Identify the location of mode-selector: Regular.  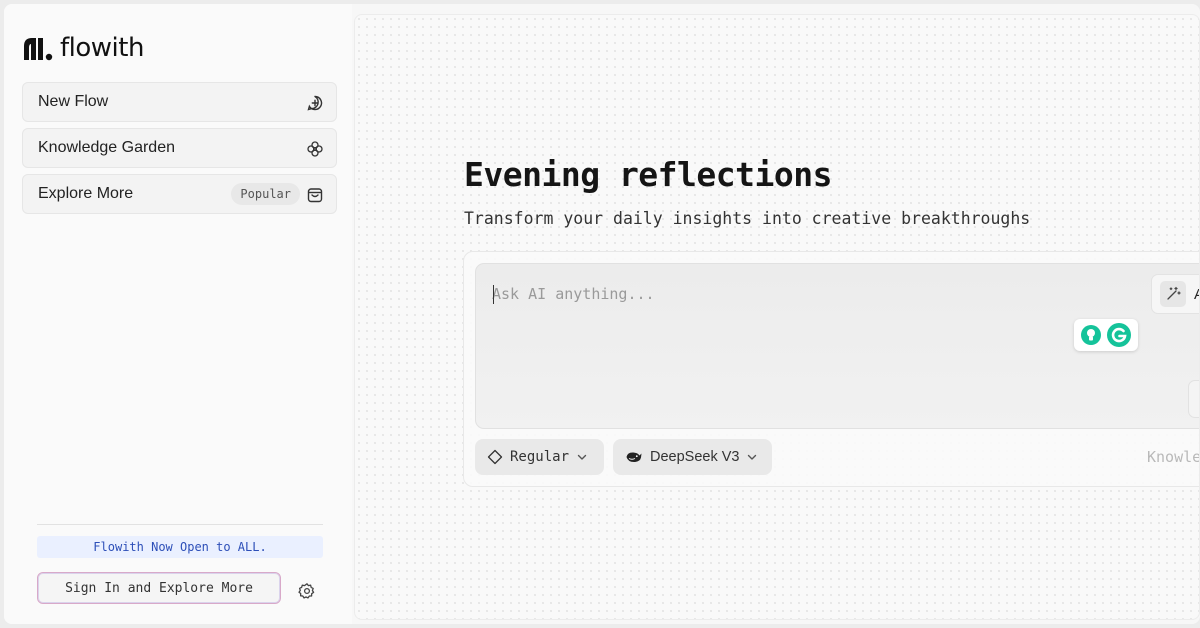
(539, 457).